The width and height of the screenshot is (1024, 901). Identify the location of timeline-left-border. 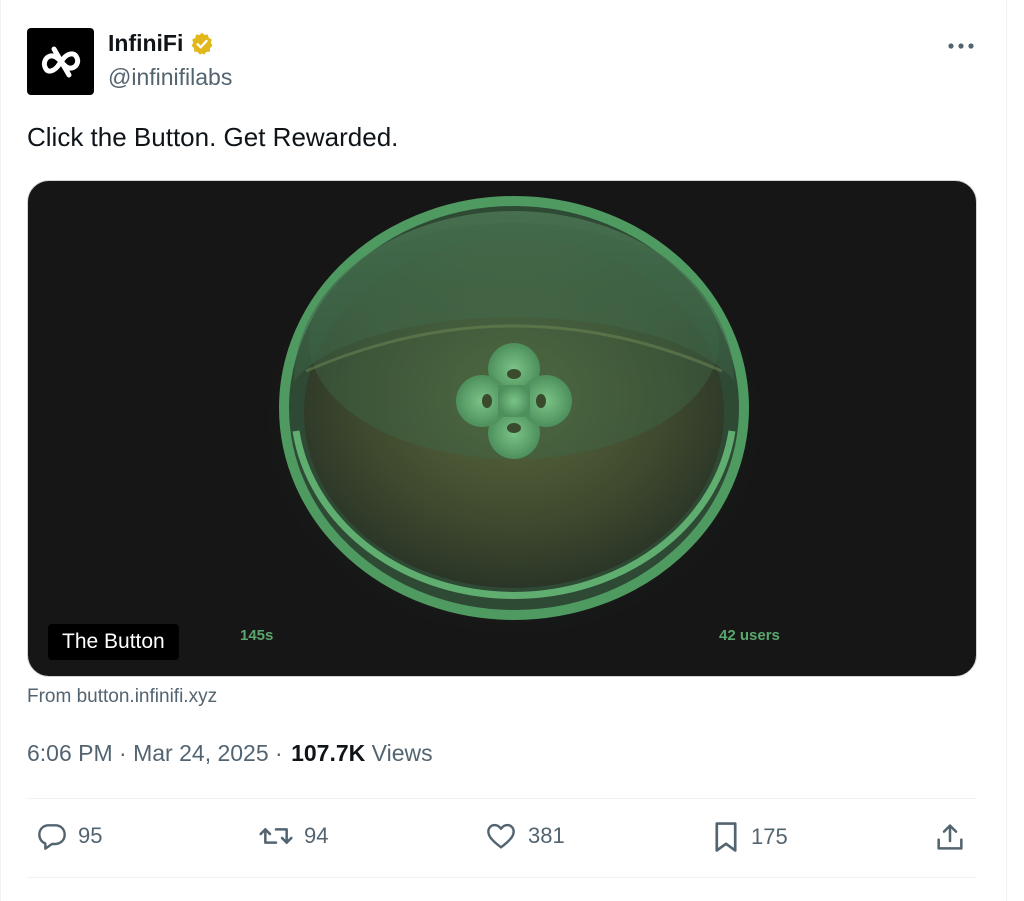
(0, 450).